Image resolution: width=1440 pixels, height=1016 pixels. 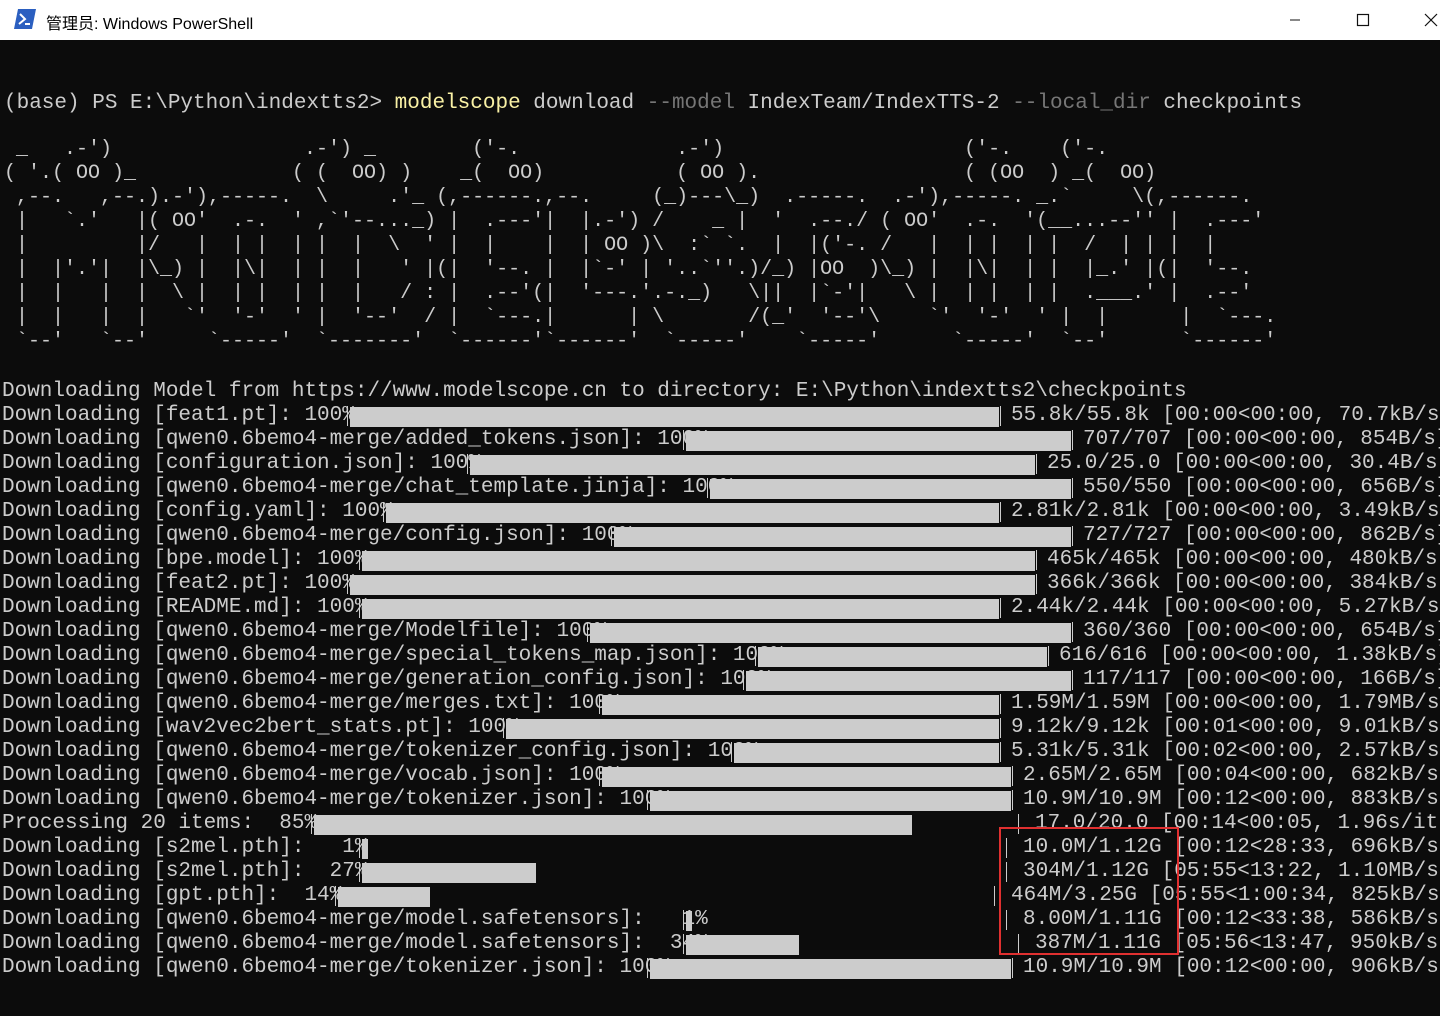 What do you see at coordinates (1261, 535) in the screenshot?
I see `progress-stats: 727/727 [00:00<00:00, 862B/s]` at bounding box center [1261, 535].